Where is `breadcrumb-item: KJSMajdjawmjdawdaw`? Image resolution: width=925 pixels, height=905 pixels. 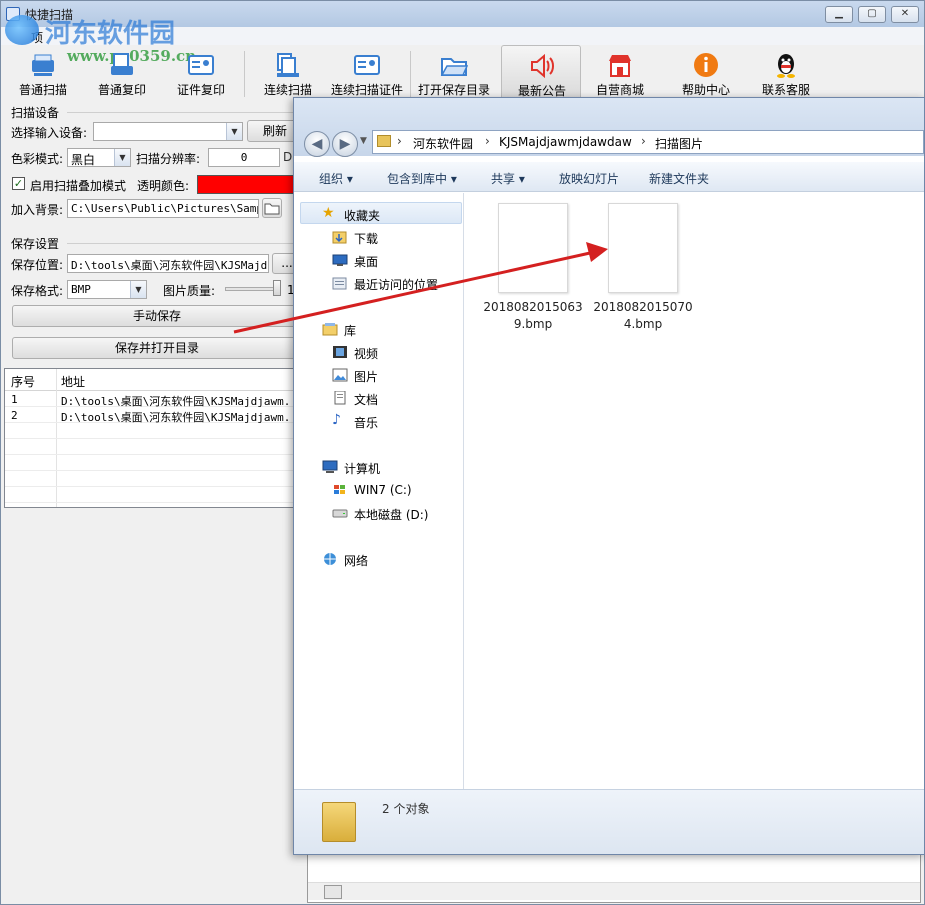 breadcrumb-item: KJSMajdjawmjdawdaw is located at coordinates (565, 142).